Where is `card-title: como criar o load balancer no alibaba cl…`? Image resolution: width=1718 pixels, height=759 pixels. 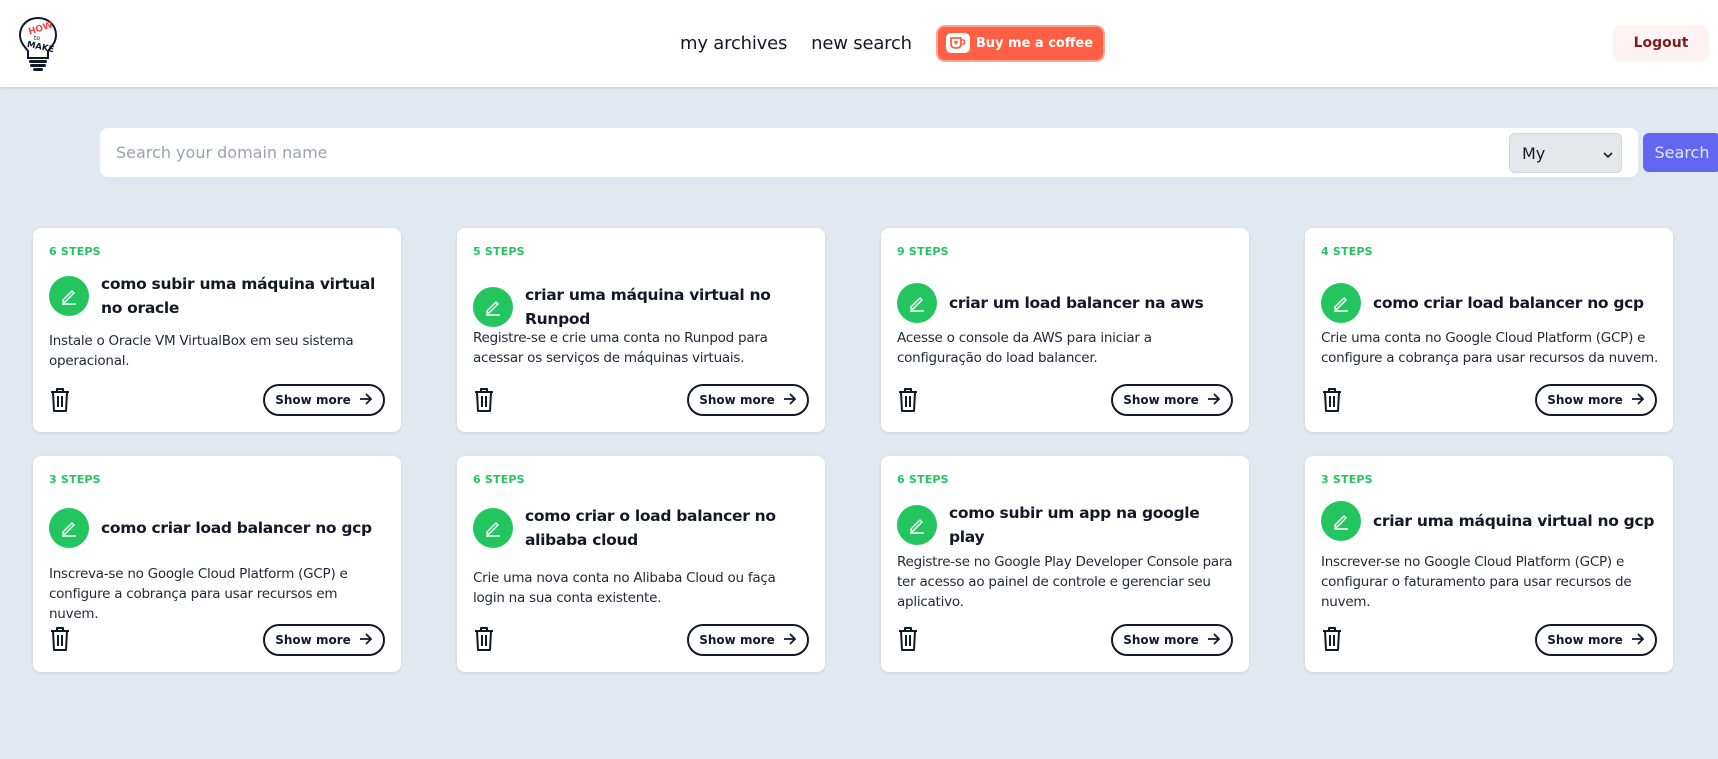
card-title: como criar o load balancer no alibaba cl… is located at coordinates (650, 528).